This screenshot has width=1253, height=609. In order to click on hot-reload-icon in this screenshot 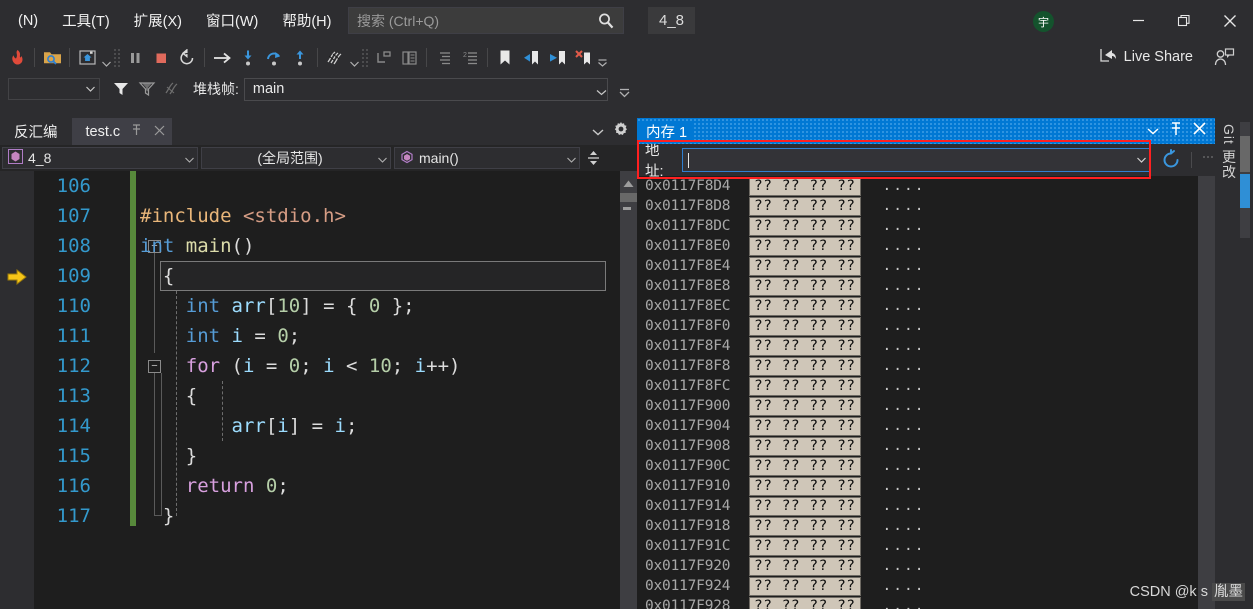, I will do `click(17, 58)`.